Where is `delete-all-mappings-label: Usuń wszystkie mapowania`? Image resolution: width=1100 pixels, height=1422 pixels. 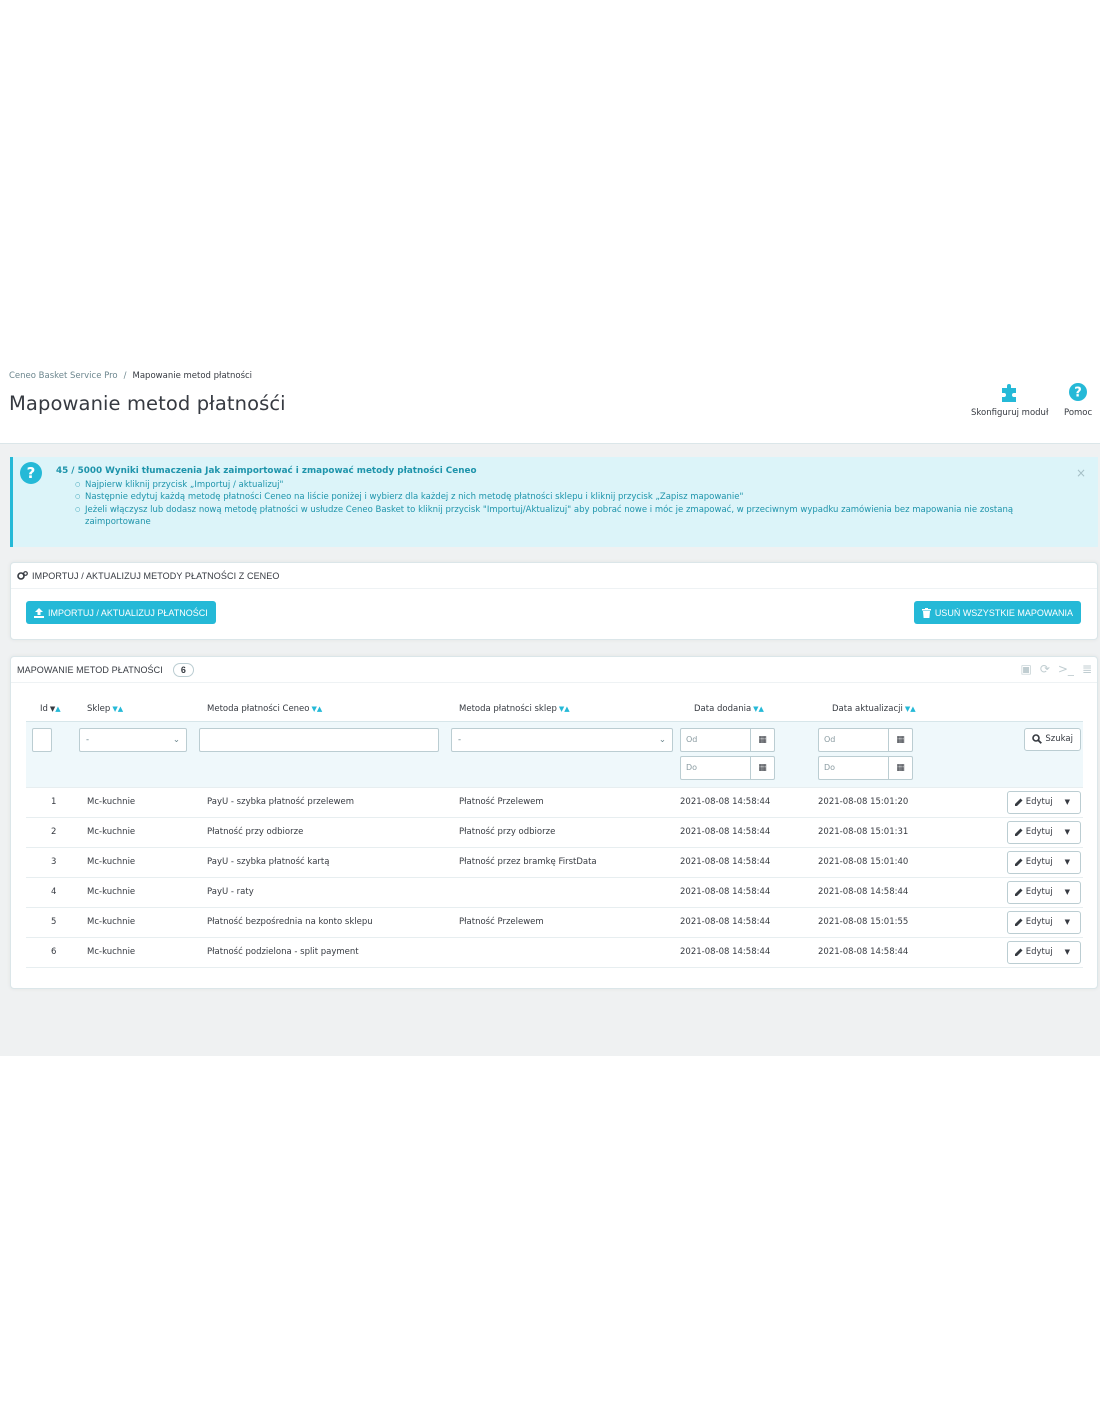
delete-all-mappings-label: Usuń wszystkie mapowania is located at coordinates (1003, 612).